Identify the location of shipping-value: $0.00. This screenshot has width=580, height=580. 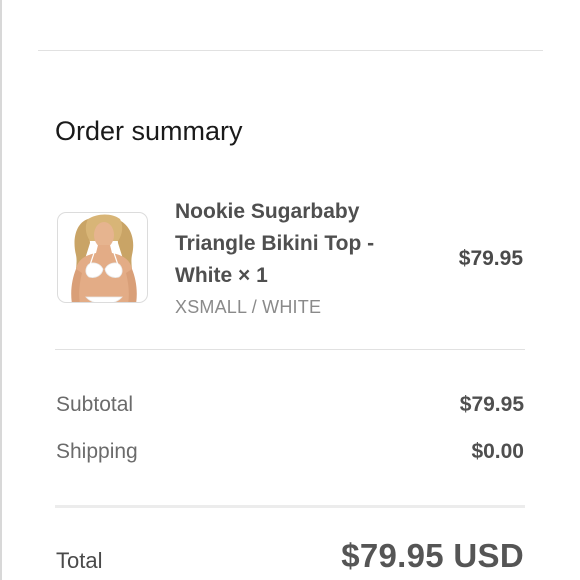
(497, 451).